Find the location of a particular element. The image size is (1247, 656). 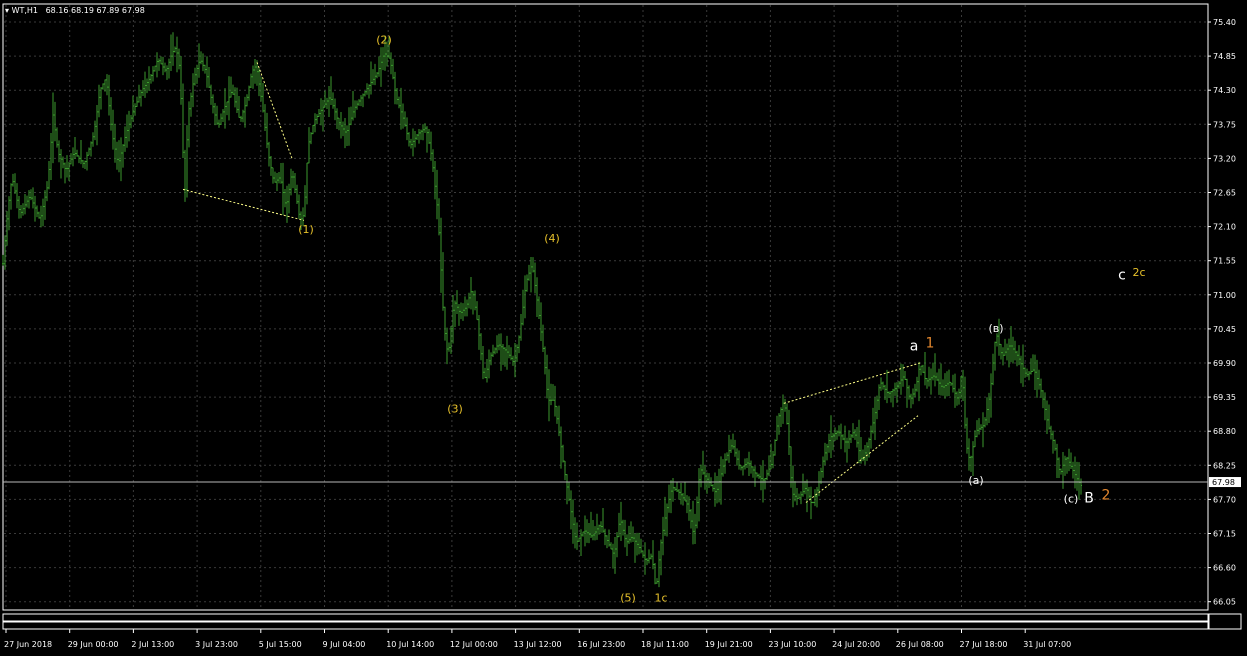

time-tick-label: 9 Jul 04:00 is located at coordinates (344, 644).